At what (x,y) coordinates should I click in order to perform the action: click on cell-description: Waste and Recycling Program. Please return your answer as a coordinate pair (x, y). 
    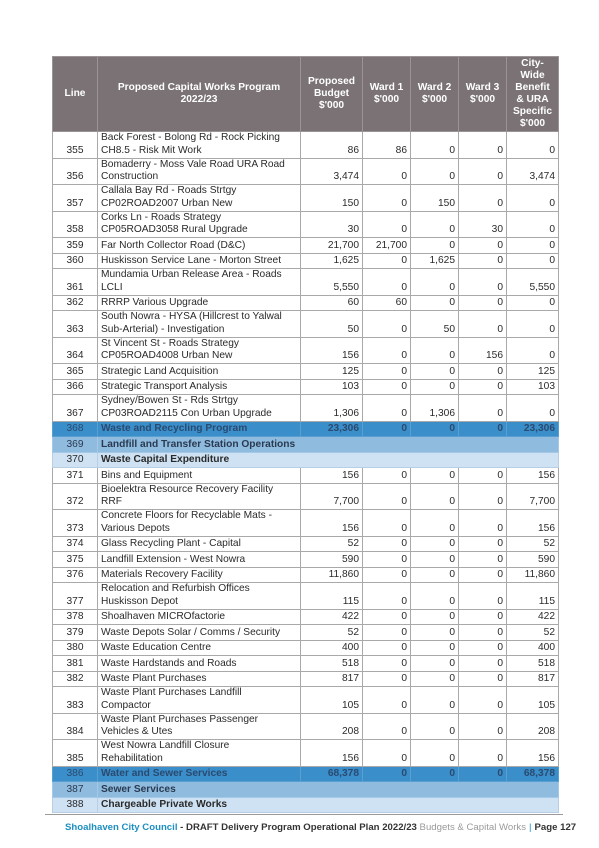
    Looking at the image, I should click on (199, 428).